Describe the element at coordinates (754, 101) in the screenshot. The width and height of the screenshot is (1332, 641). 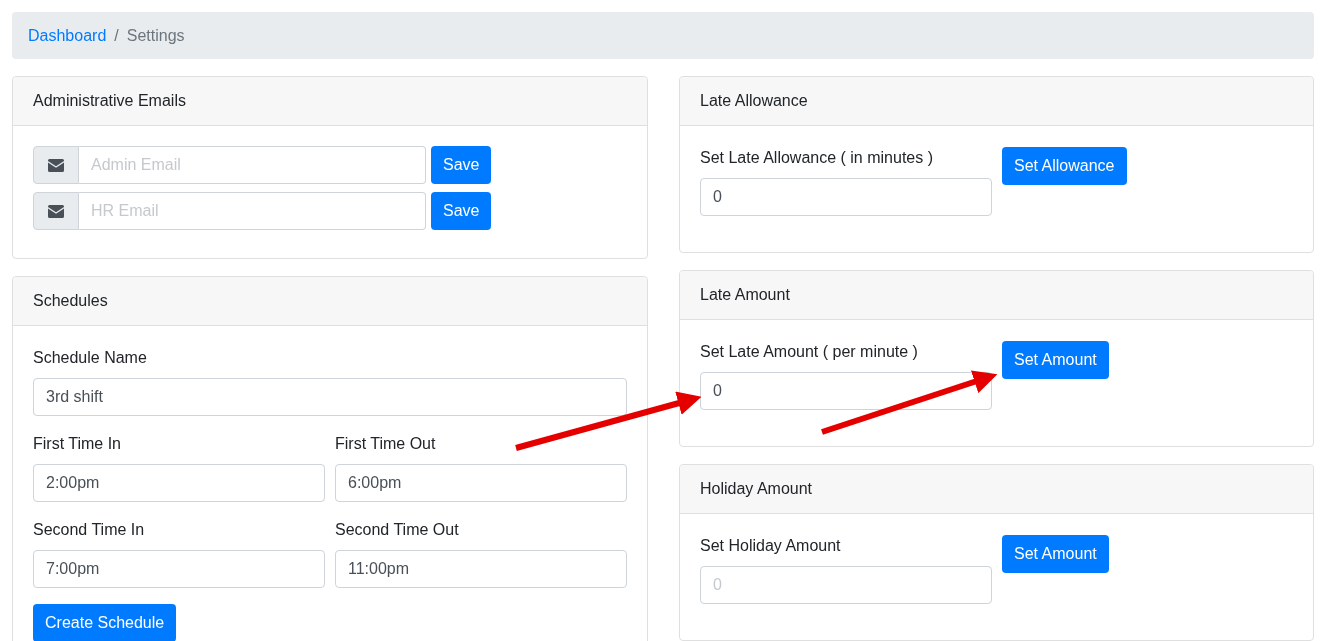
I see `card-title: Late Allowance` at that location.